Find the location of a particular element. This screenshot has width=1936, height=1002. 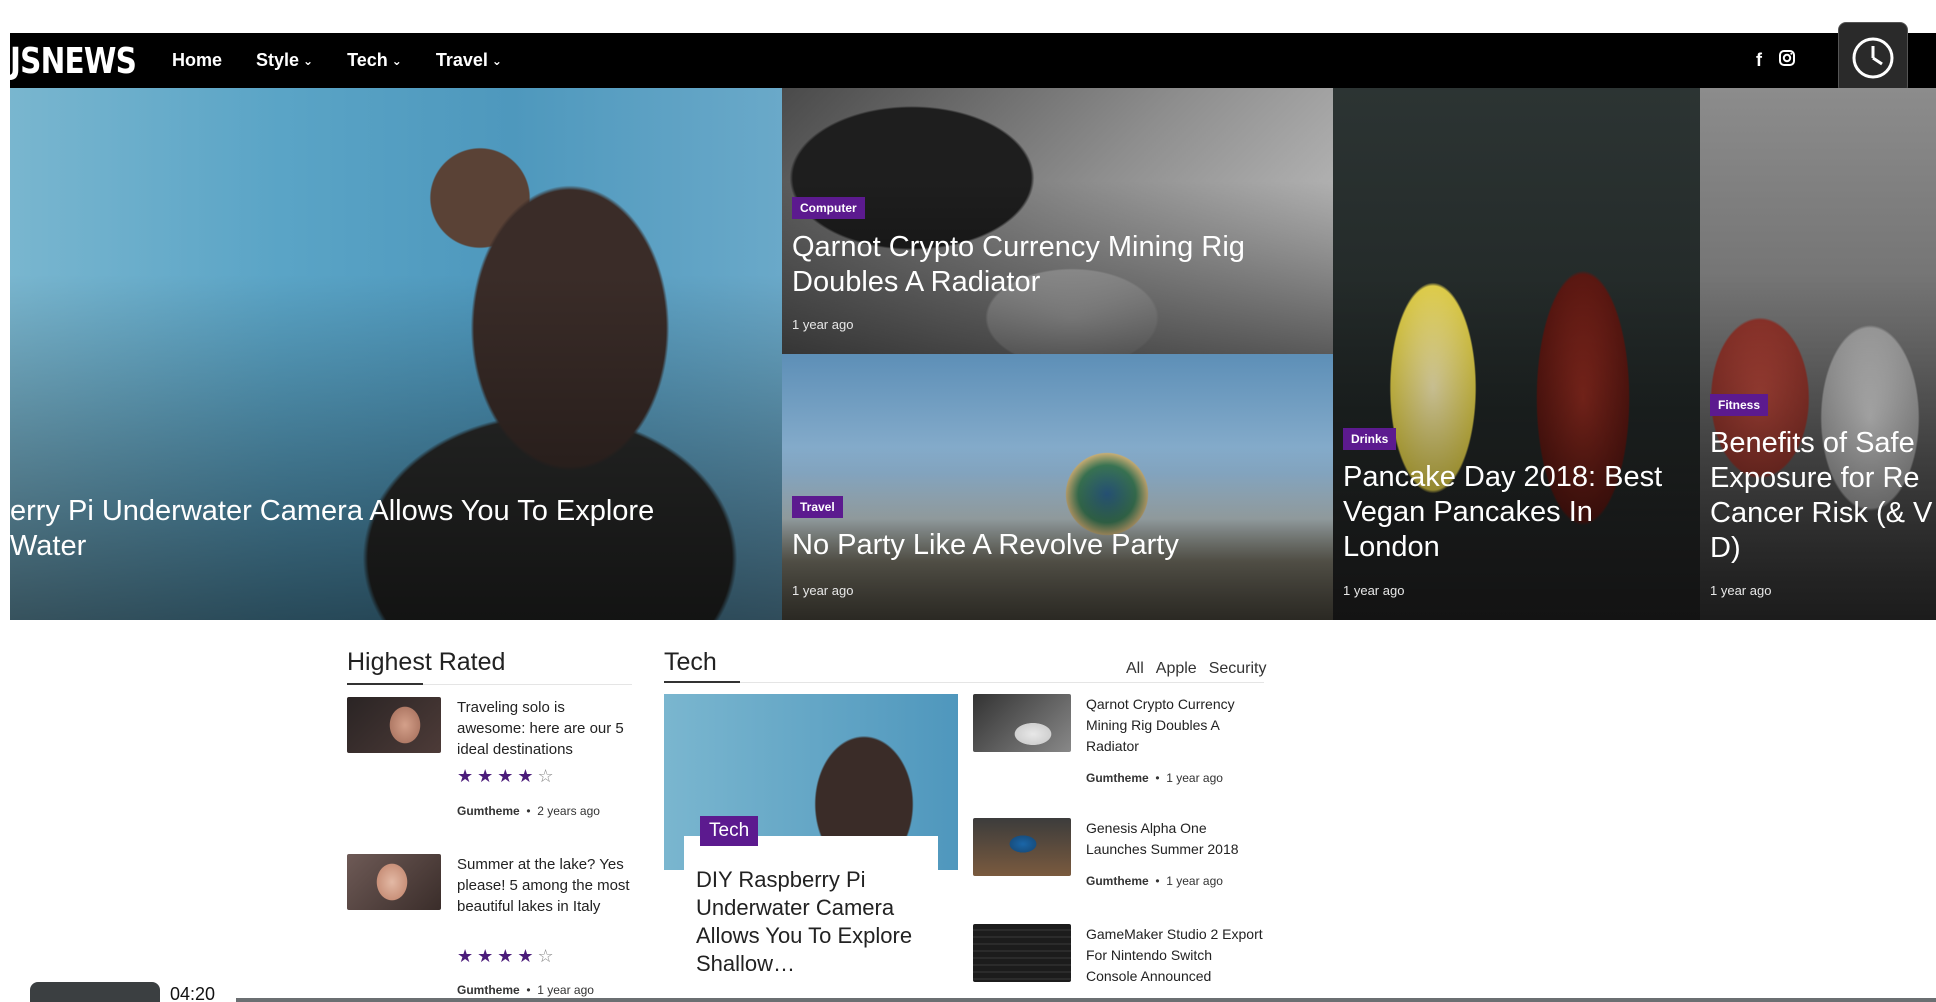

tech-filters: All Apple Security is located at coordinates (1196, 669).